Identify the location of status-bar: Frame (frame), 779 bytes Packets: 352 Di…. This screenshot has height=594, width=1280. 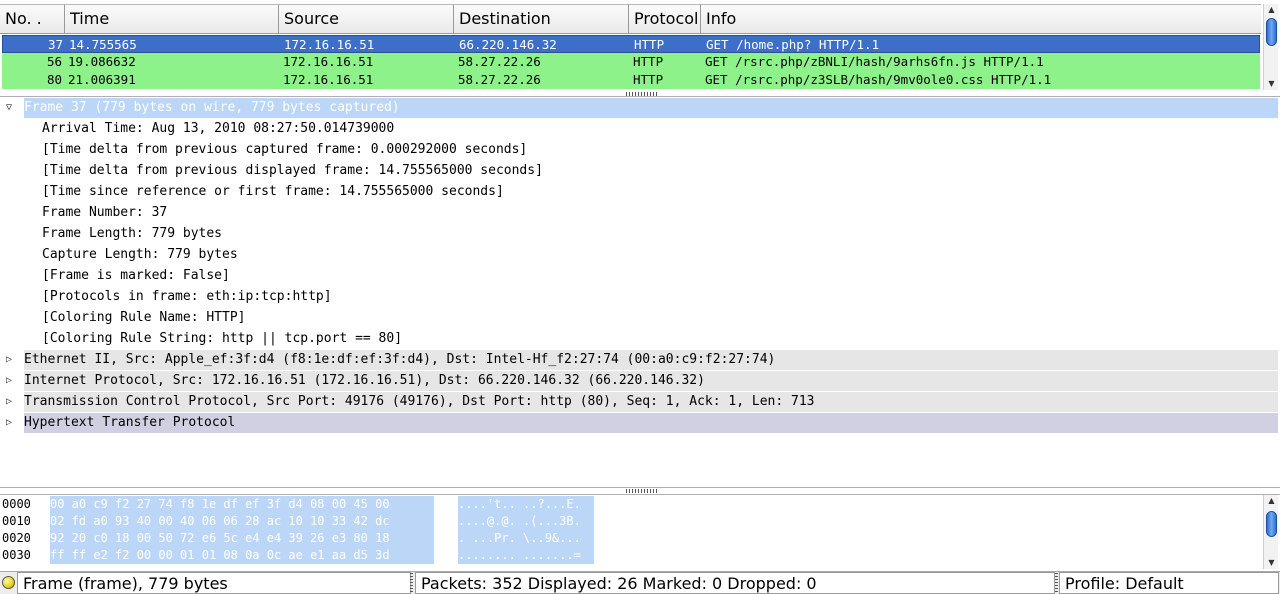
(640, 582).